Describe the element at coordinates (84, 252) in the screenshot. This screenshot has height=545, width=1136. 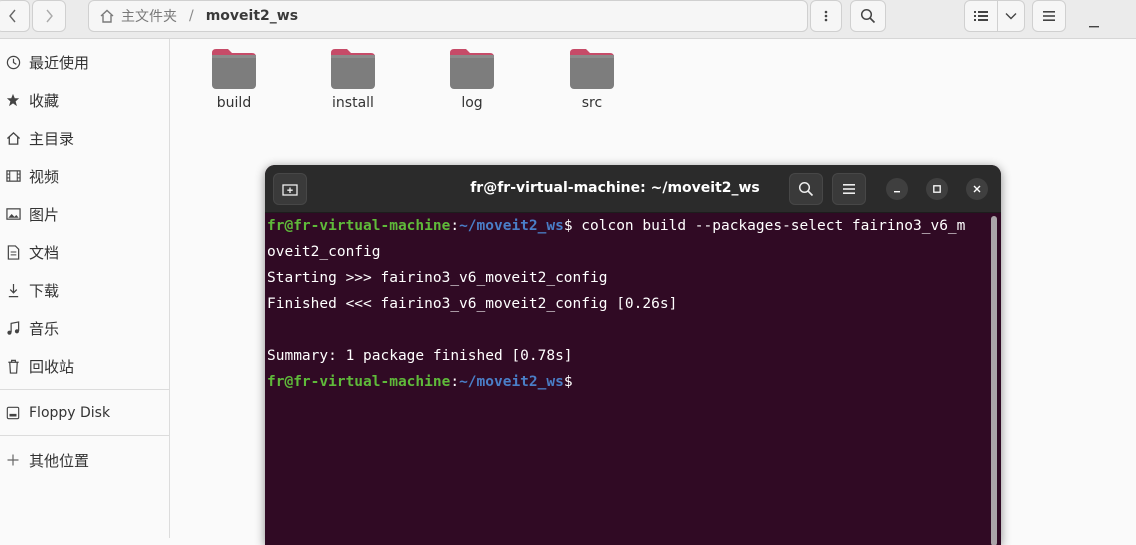
I see `sidebar-item-documents: 文档` at that location.